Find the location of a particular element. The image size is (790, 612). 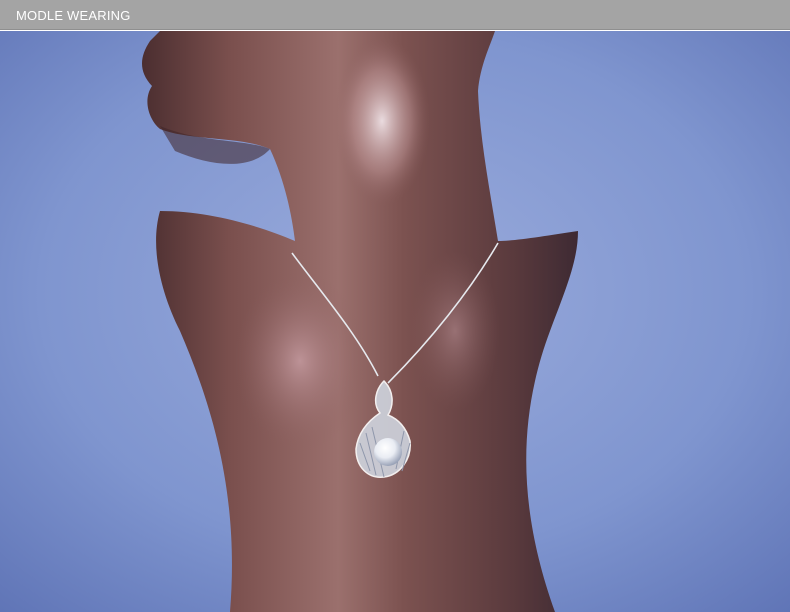

section-header-bar: MODLE WEARING is located at coordinates (395, 15).